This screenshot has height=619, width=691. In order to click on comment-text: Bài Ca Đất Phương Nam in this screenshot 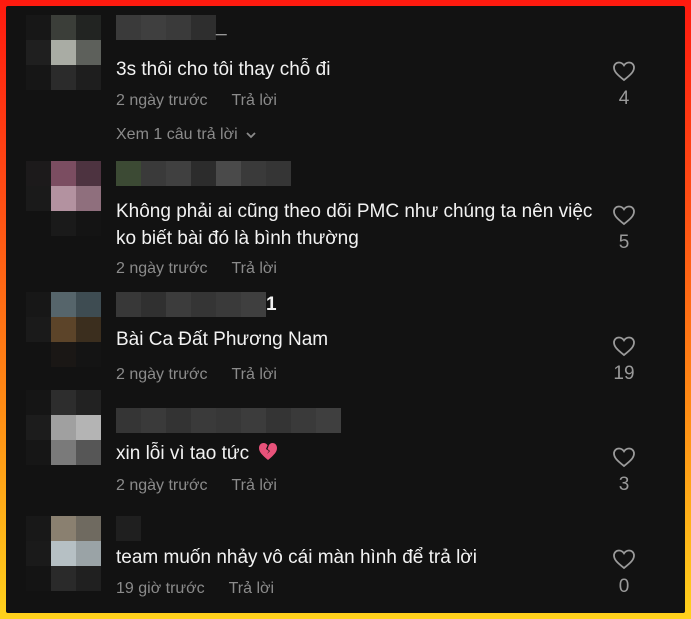, I will do `click(222, 339)`.